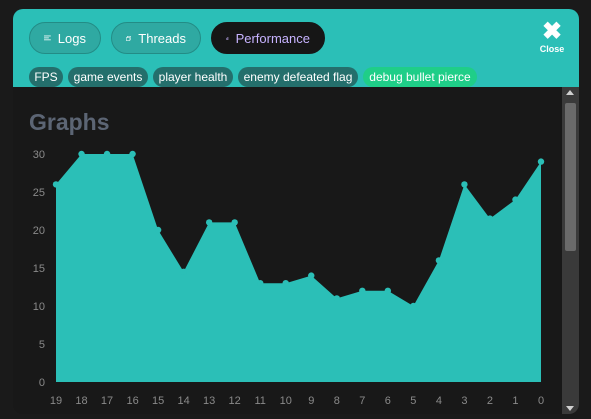  Describe the element at coordinates (337, 401) in the screenshot. I see `x-tick-label: 8` at that location.